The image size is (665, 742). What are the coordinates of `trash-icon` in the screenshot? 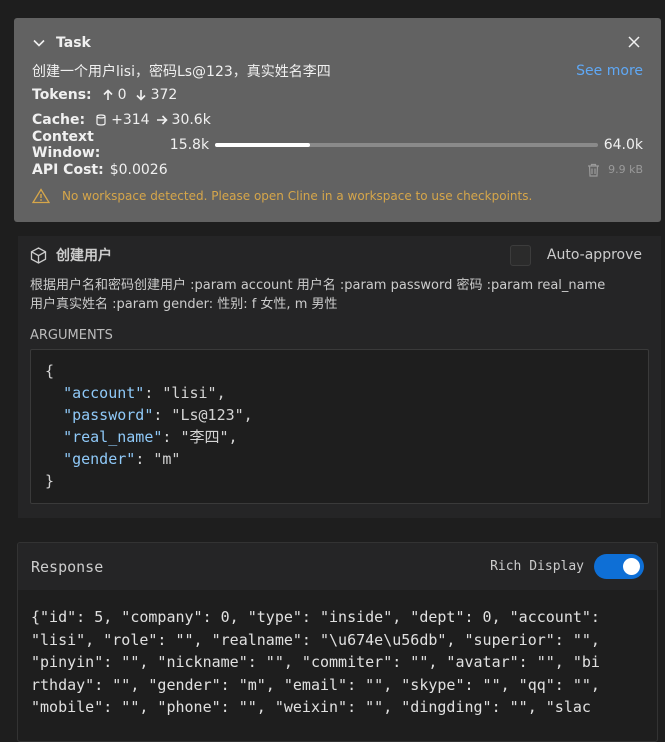 It's located at (593, 170).